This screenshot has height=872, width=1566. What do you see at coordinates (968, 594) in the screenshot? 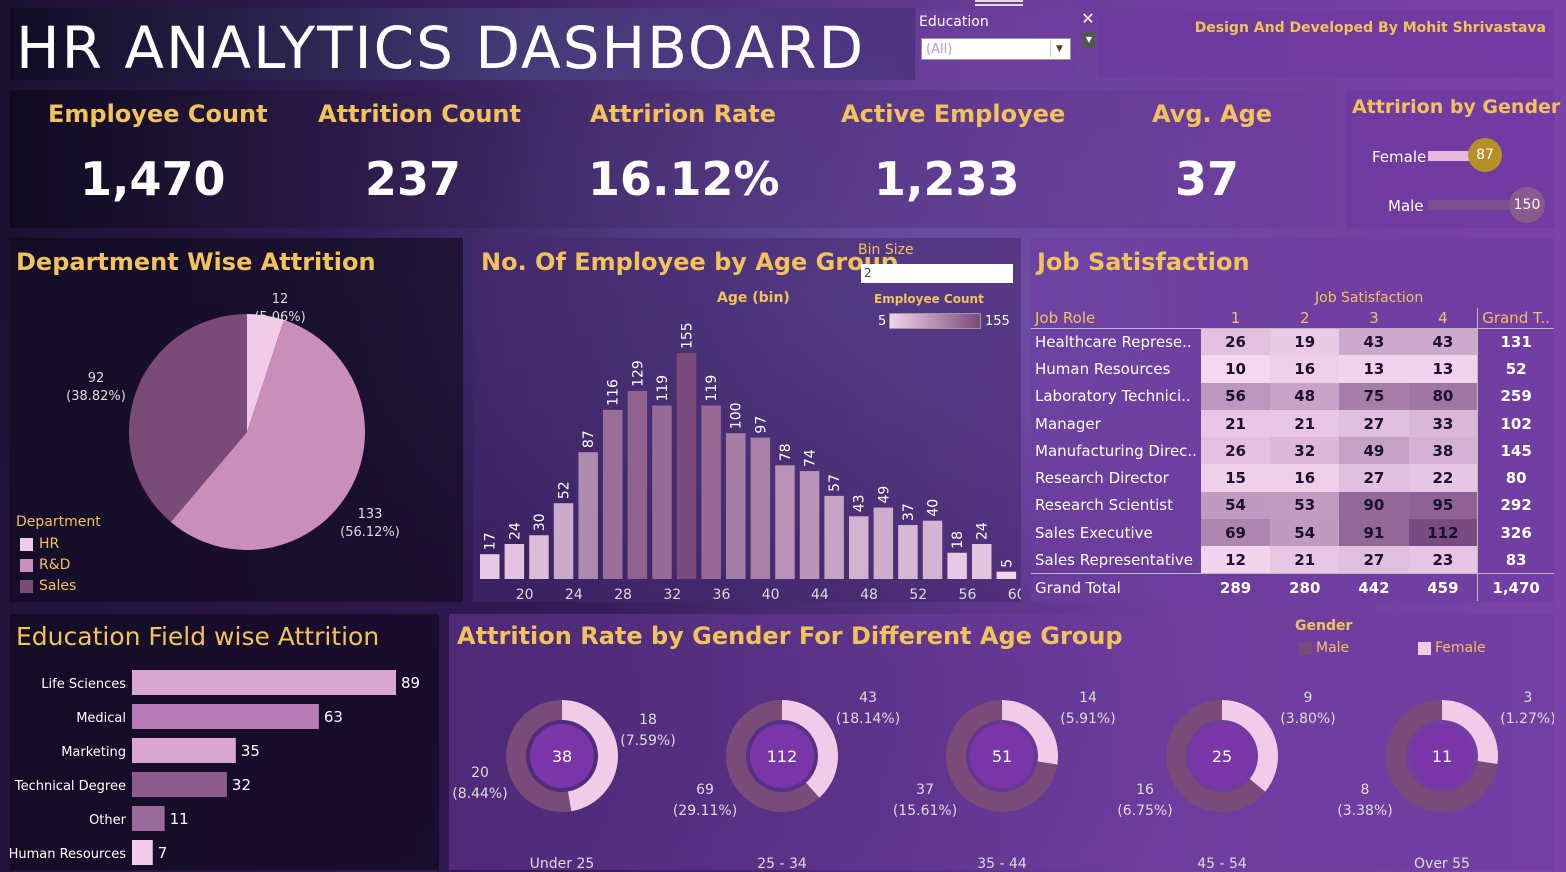
I see `age-tick-label: 56` at bounding box center [968, 594].